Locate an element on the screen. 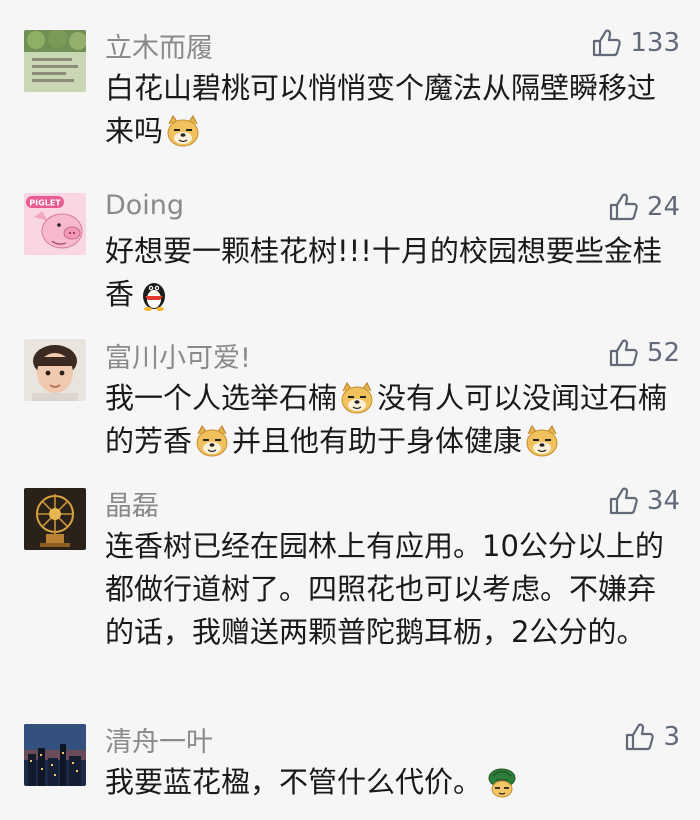 The height and width of the screenshot is (820, 700). like-button: 133 is located at coordinates (635, 43).